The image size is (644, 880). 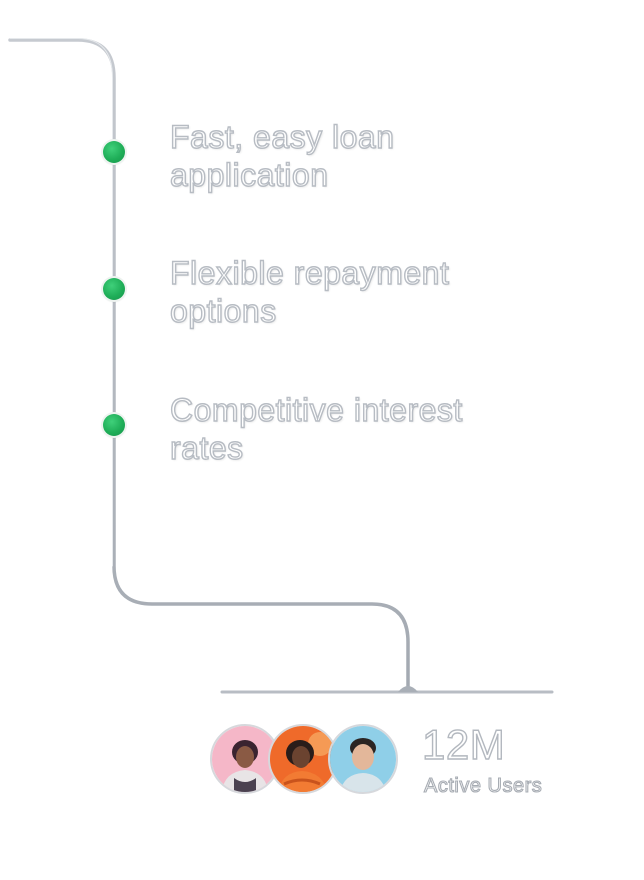 What do you see at coordinates (61, 302) in the screenshot?
I see `connector-path-highlight` at bounding box center [61, 302].